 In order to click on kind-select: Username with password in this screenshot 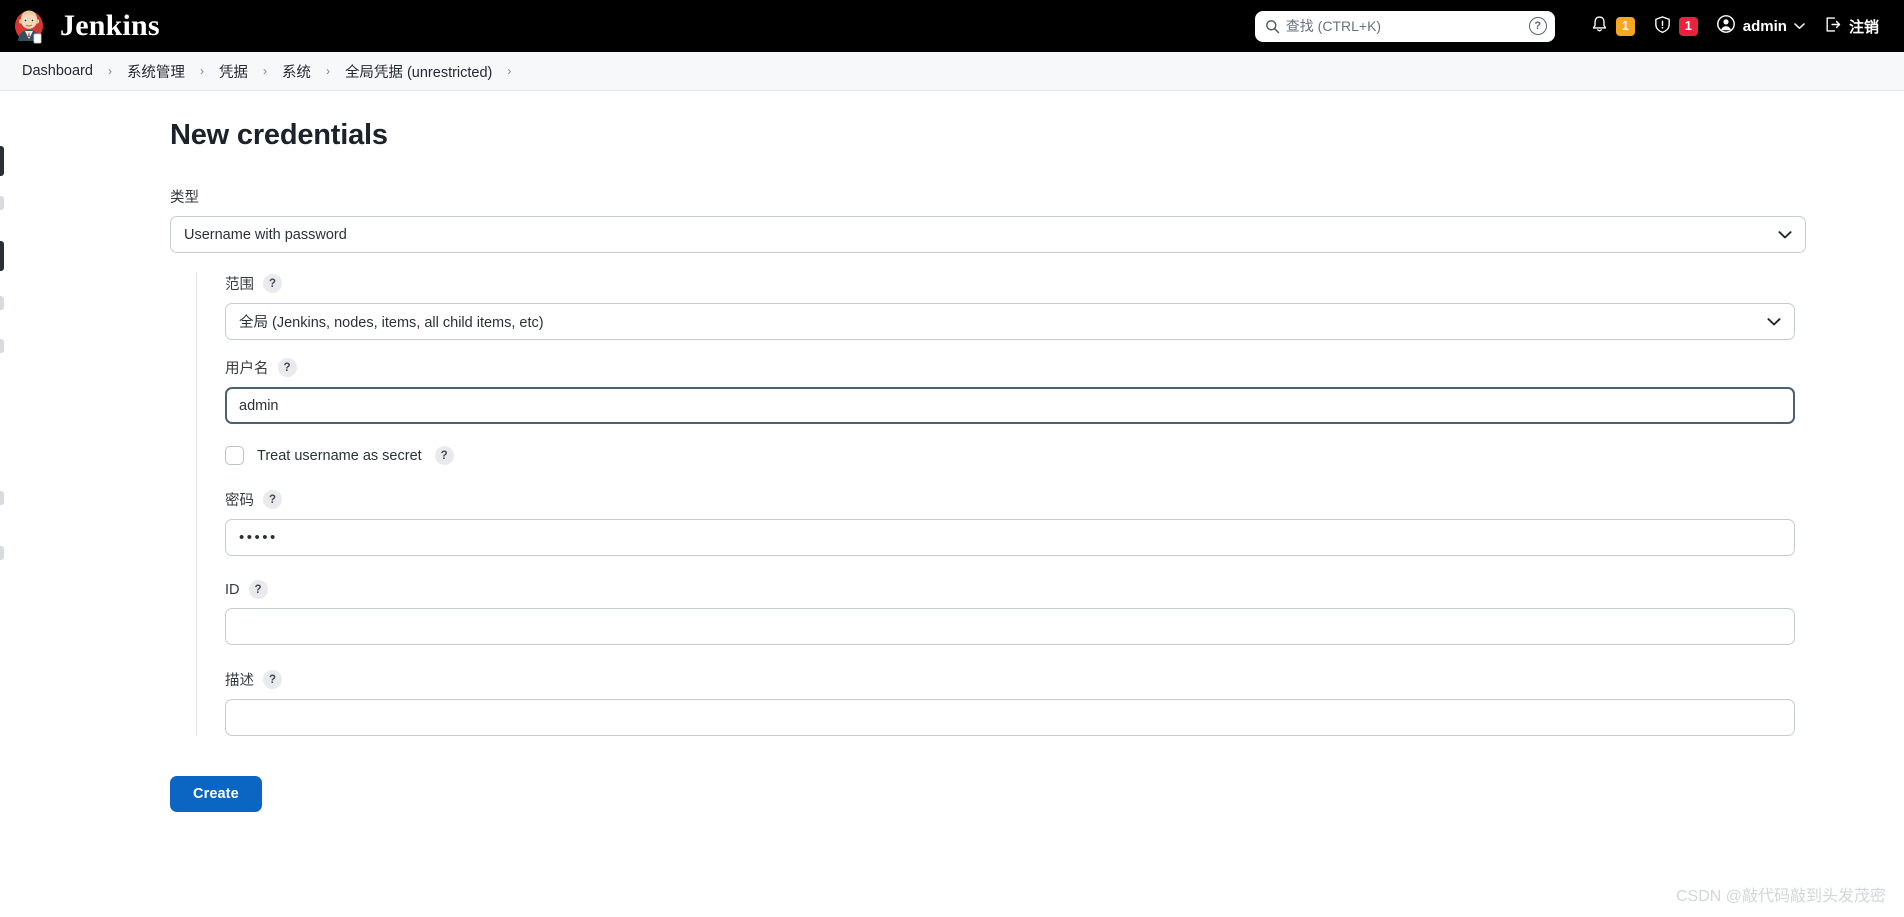, I will do `click(988, 234)`.